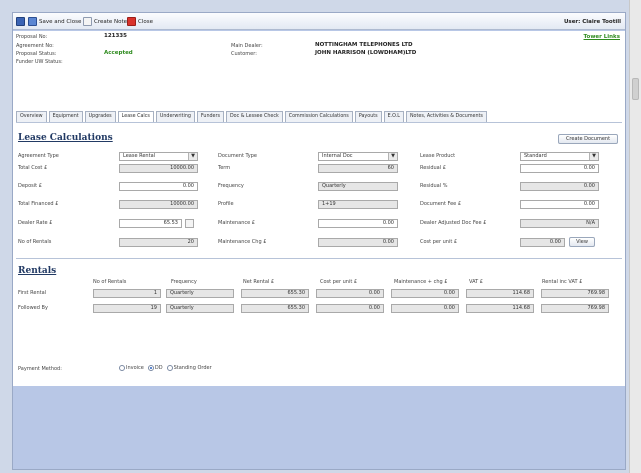  What do you see at coordinates (259, 282) in the screenshot?
I see `rentals-header-net: Net Rental £` at bounding box center [259, 282].